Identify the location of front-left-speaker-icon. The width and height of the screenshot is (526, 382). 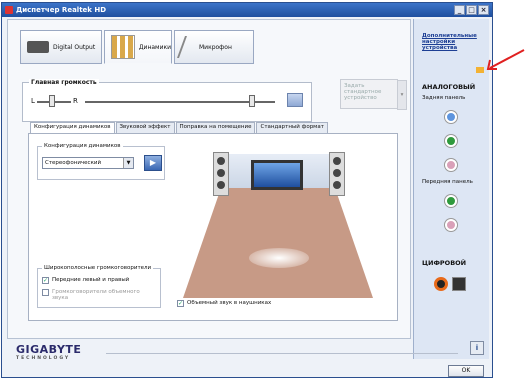
(221, 174).